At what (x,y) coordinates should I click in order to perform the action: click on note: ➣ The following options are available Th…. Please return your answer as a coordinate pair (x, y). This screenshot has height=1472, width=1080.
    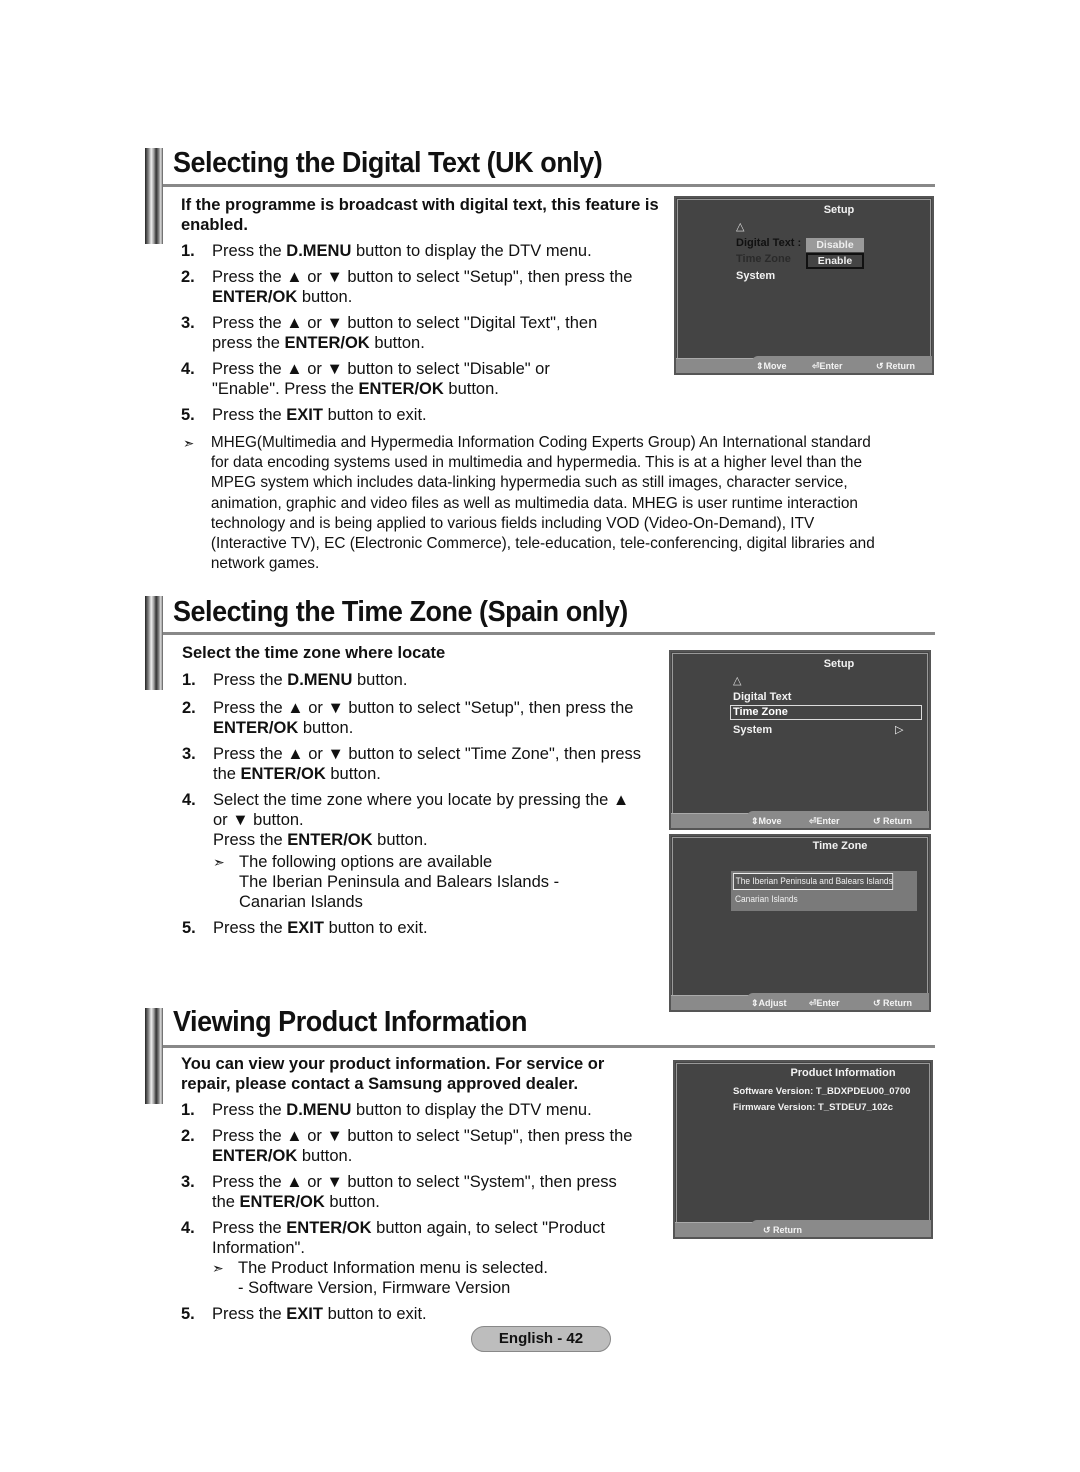
    Looking at the image, I should click on (386, 882).